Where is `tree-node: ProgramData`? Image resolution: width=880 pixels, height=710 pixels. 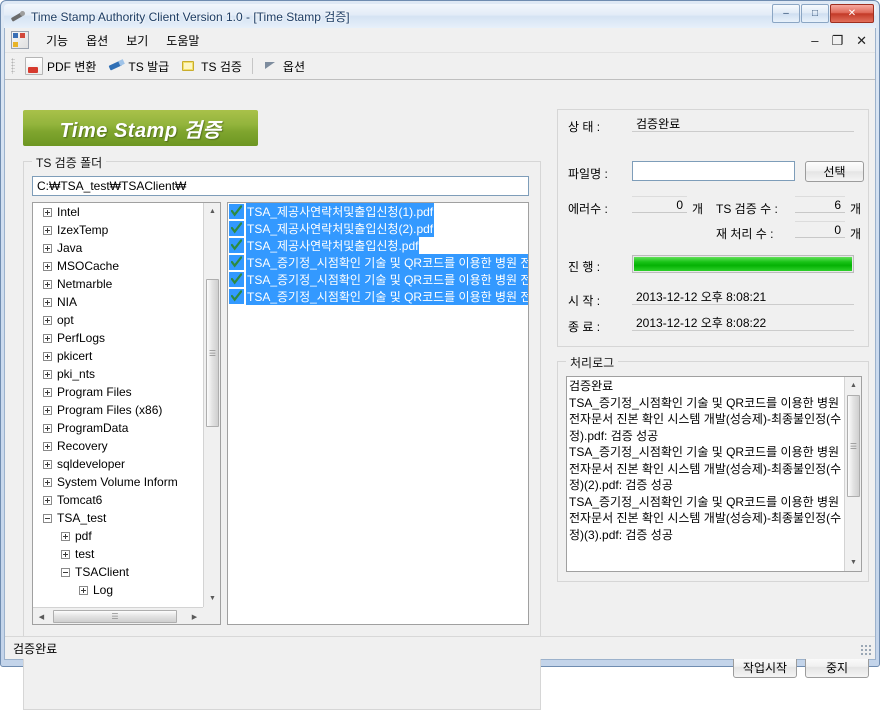
tree-node: ProgramData is located at coordinates (118, 428).